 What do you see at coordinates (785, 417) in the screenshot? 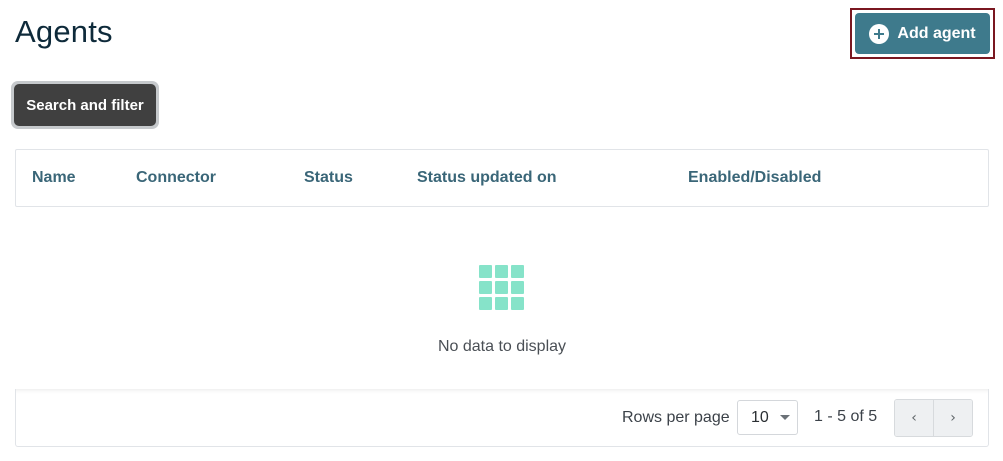
I see `caret-down-icon` at bounding box center [785, 417].